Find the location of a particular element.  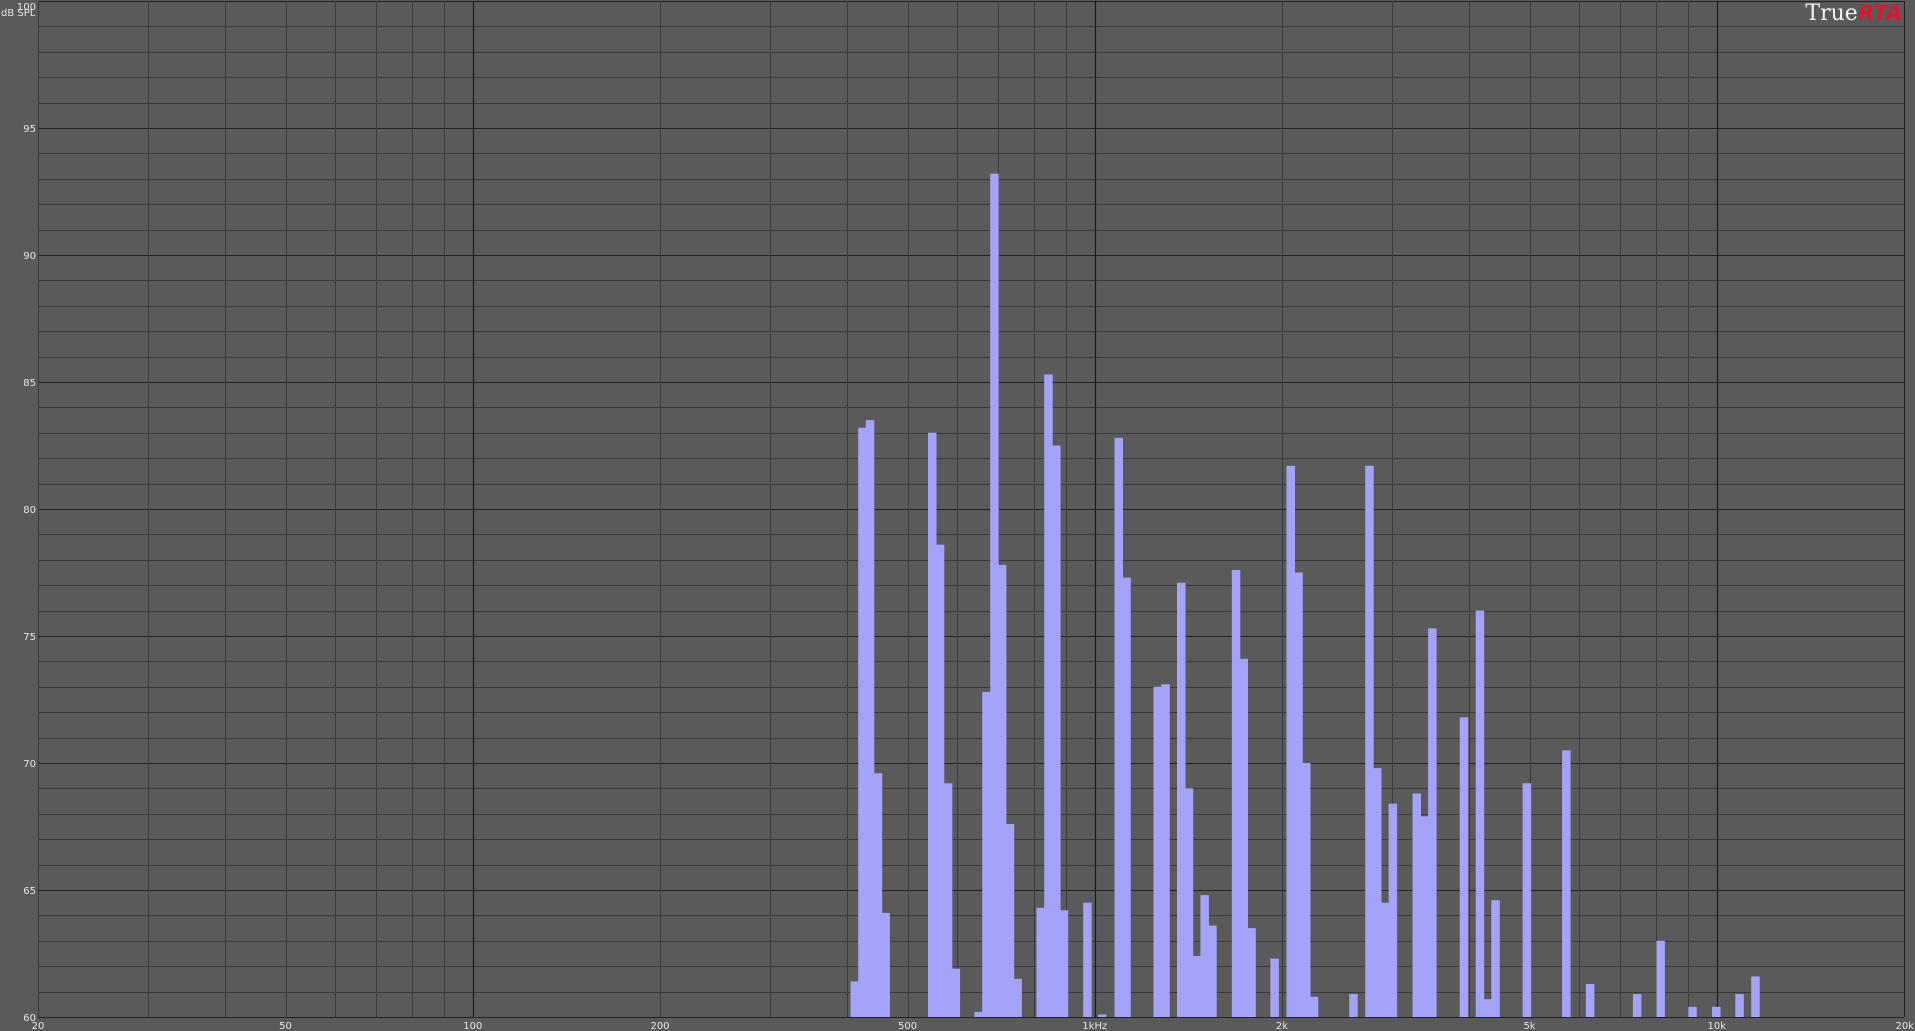

x-tick-label: 50 is located at coordinates (285, 1026).